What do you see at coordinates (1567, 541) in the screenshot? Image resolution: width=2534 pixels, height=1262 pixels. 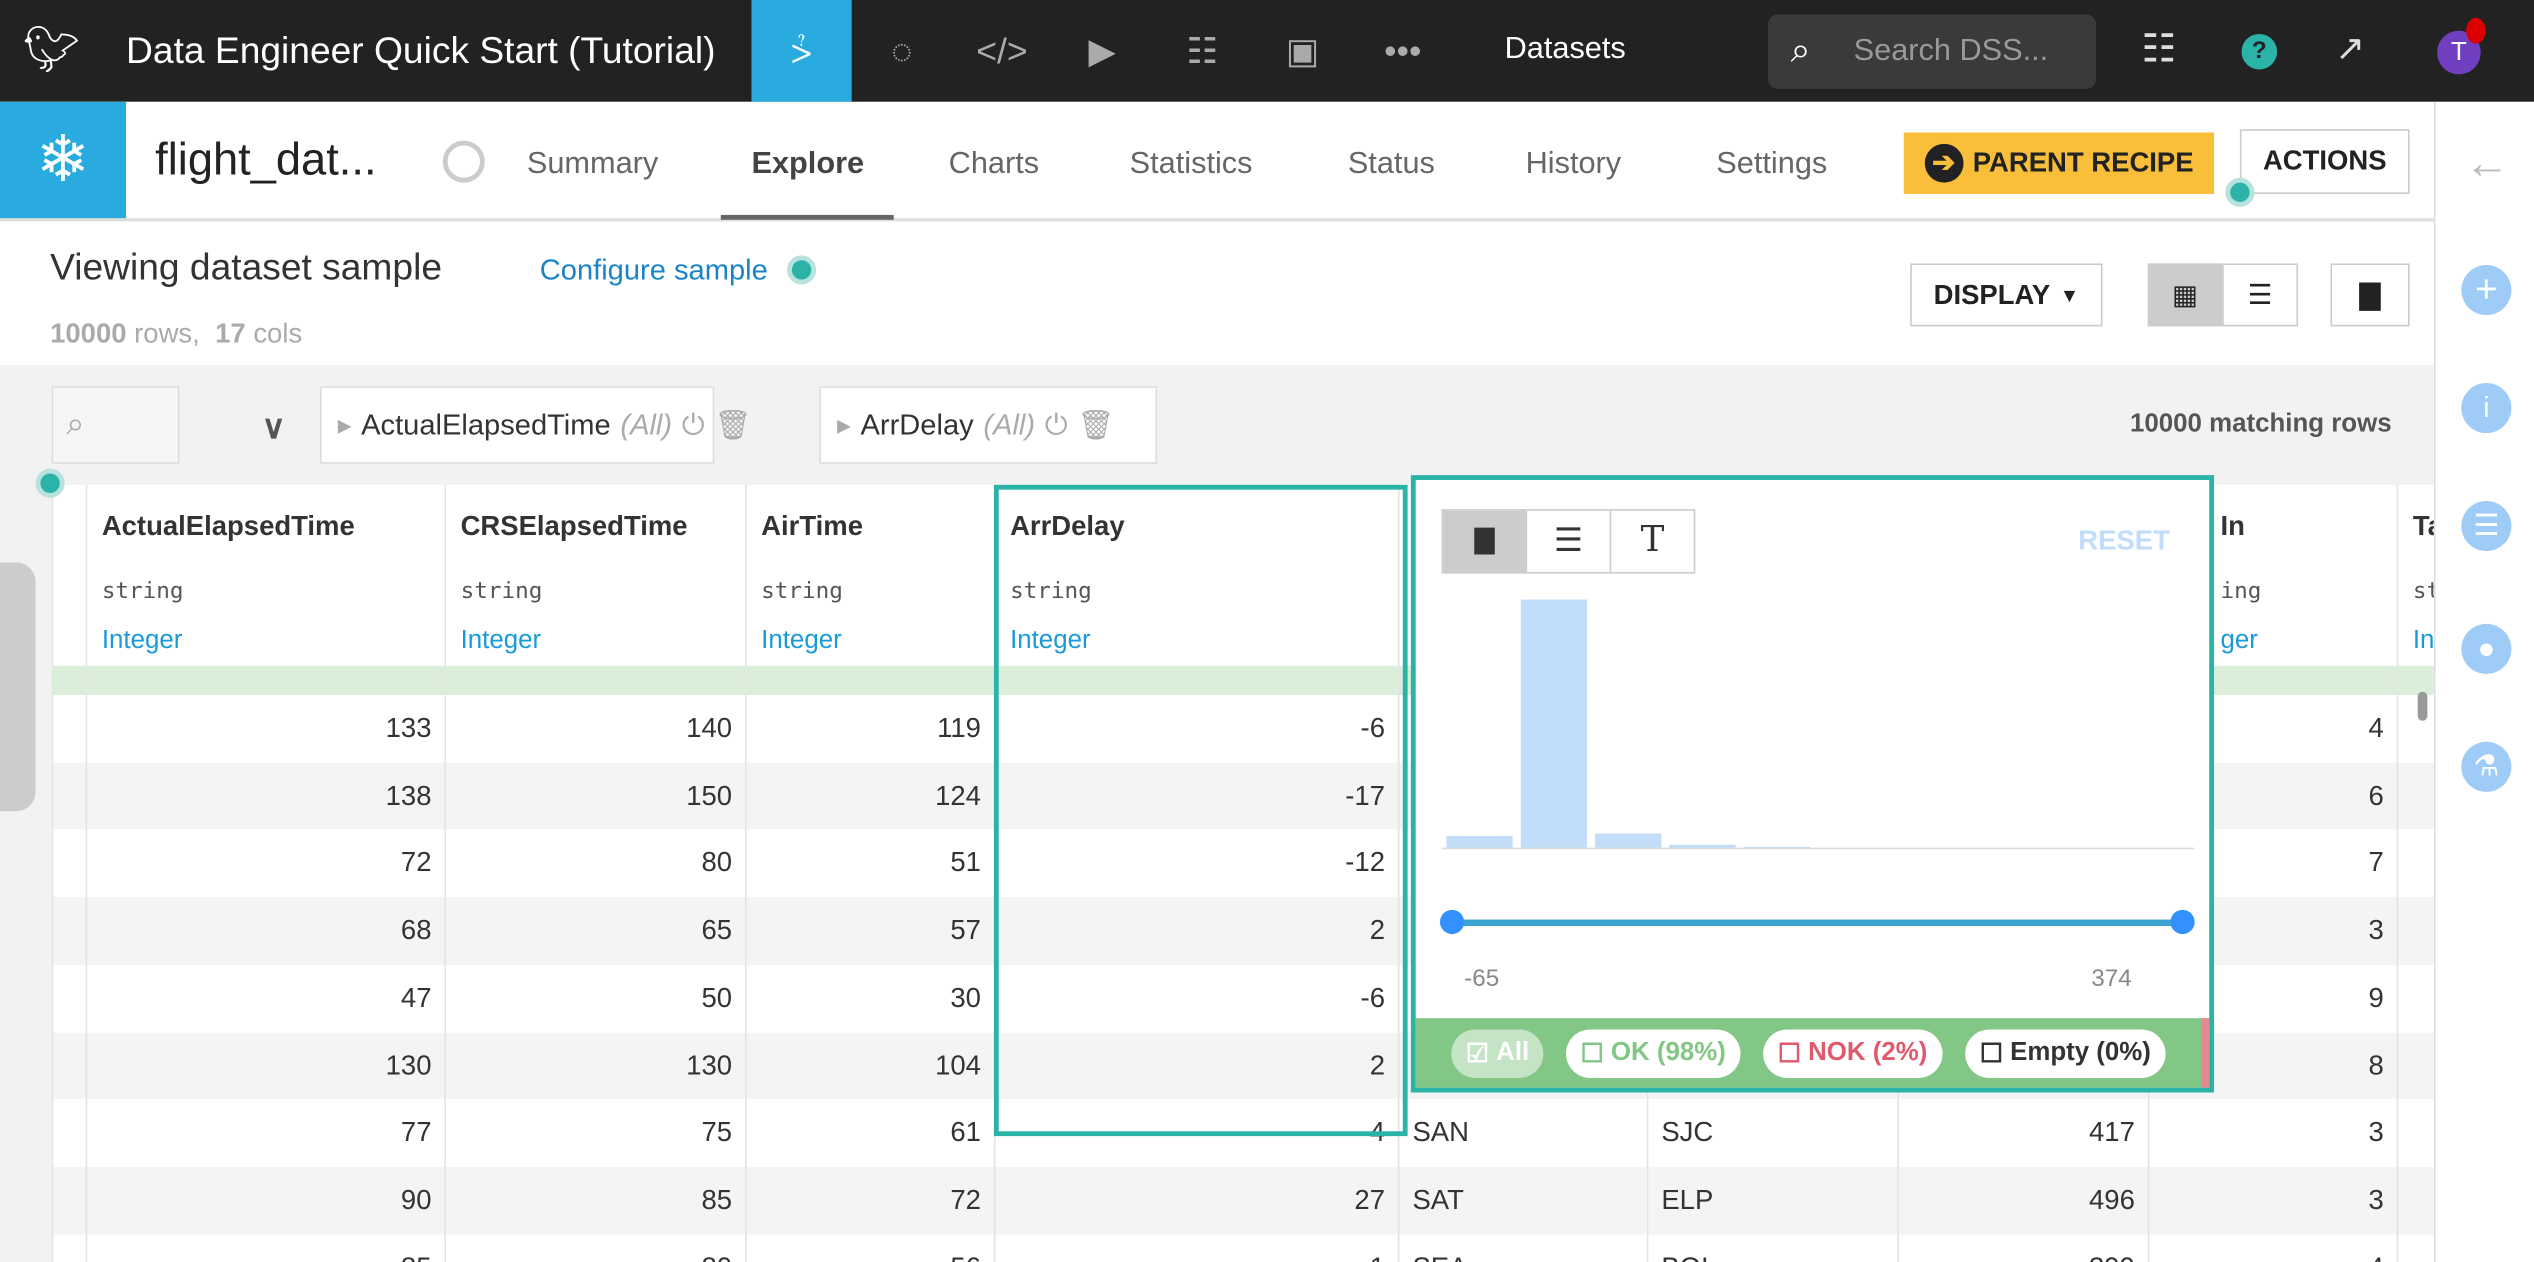 I see `list-view-icon: ☰` at bounding box center [1567, 541].